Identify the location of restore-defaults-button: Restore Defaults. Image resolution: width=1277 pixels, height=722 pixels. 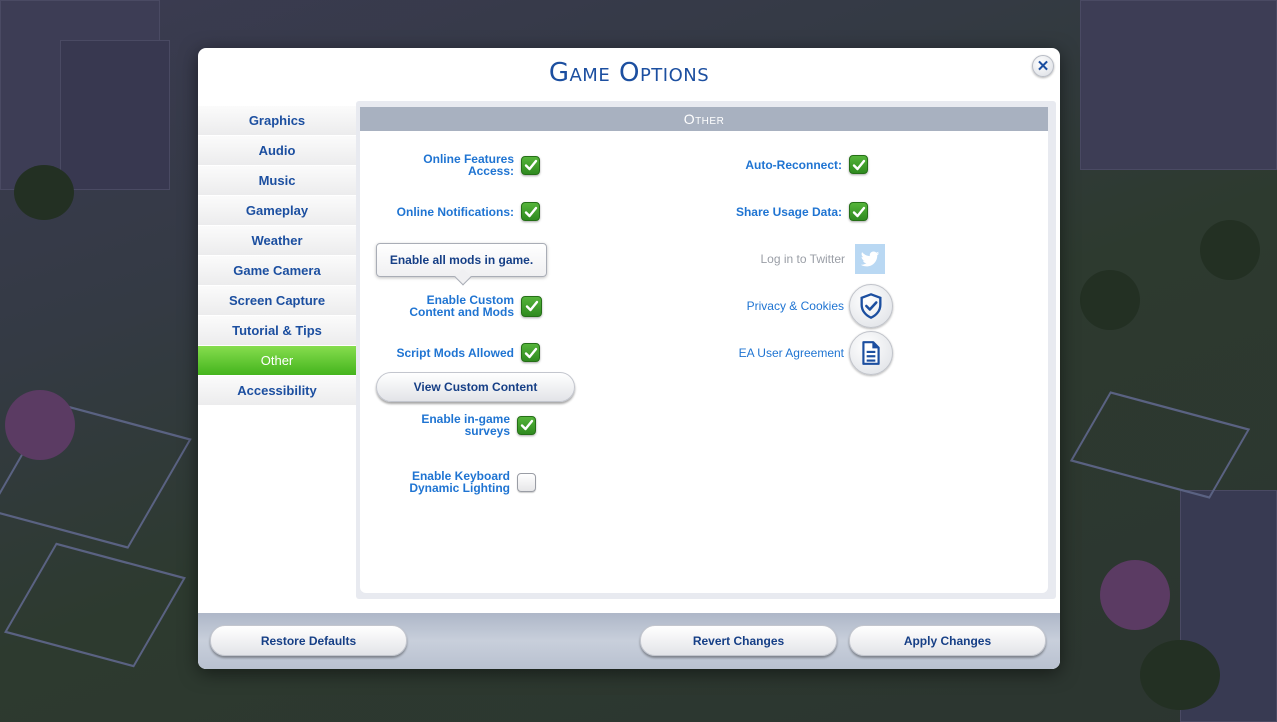
(308, 640).